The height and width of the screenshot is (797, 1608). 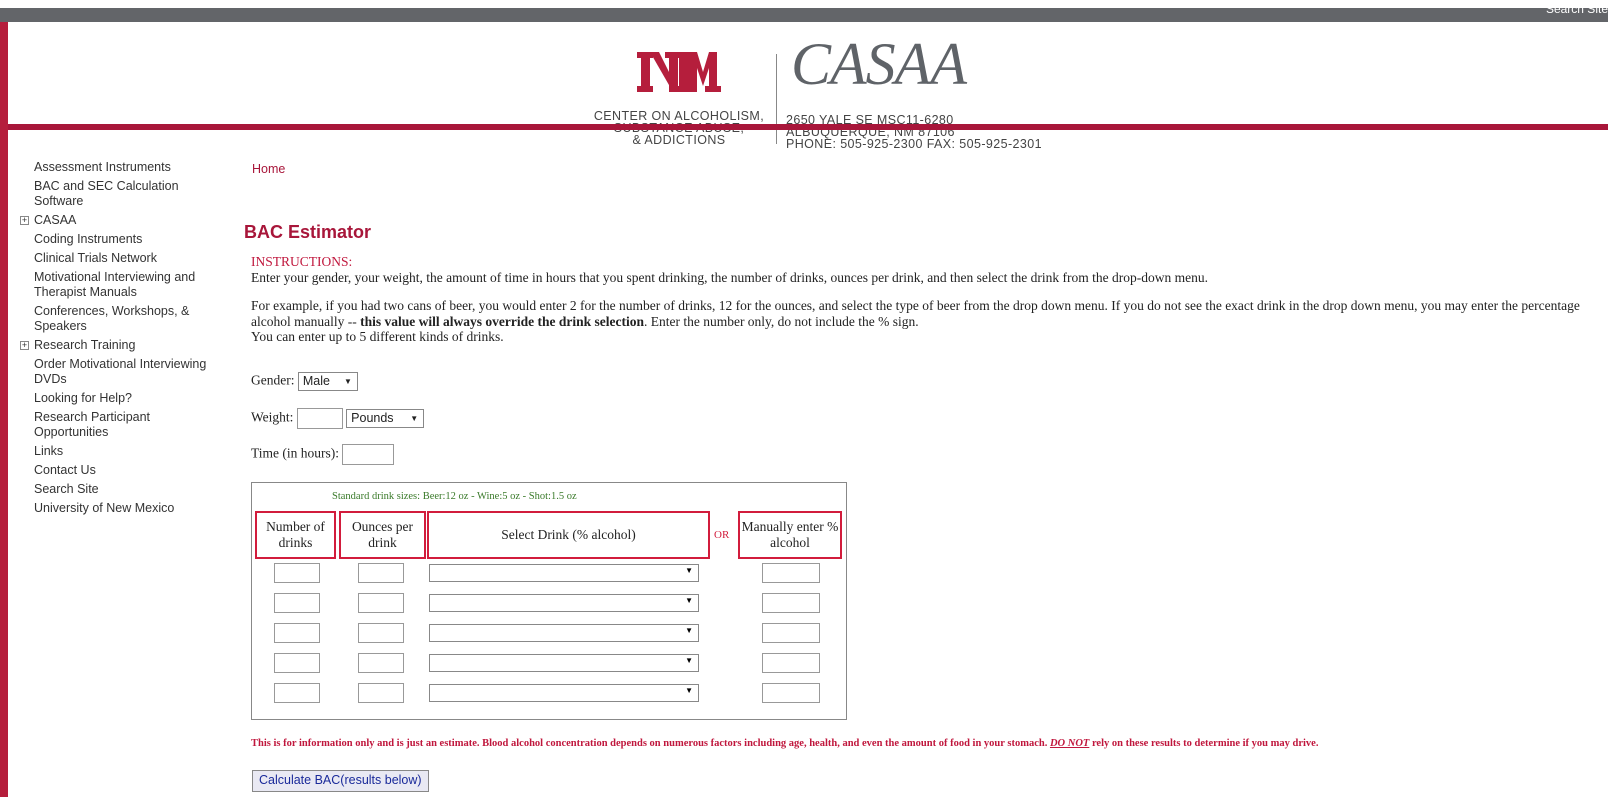 What do you see at coordinates (272, 417) in the screenshot?
I see `weight-label: Weight:` at bounding box center [272, 417].